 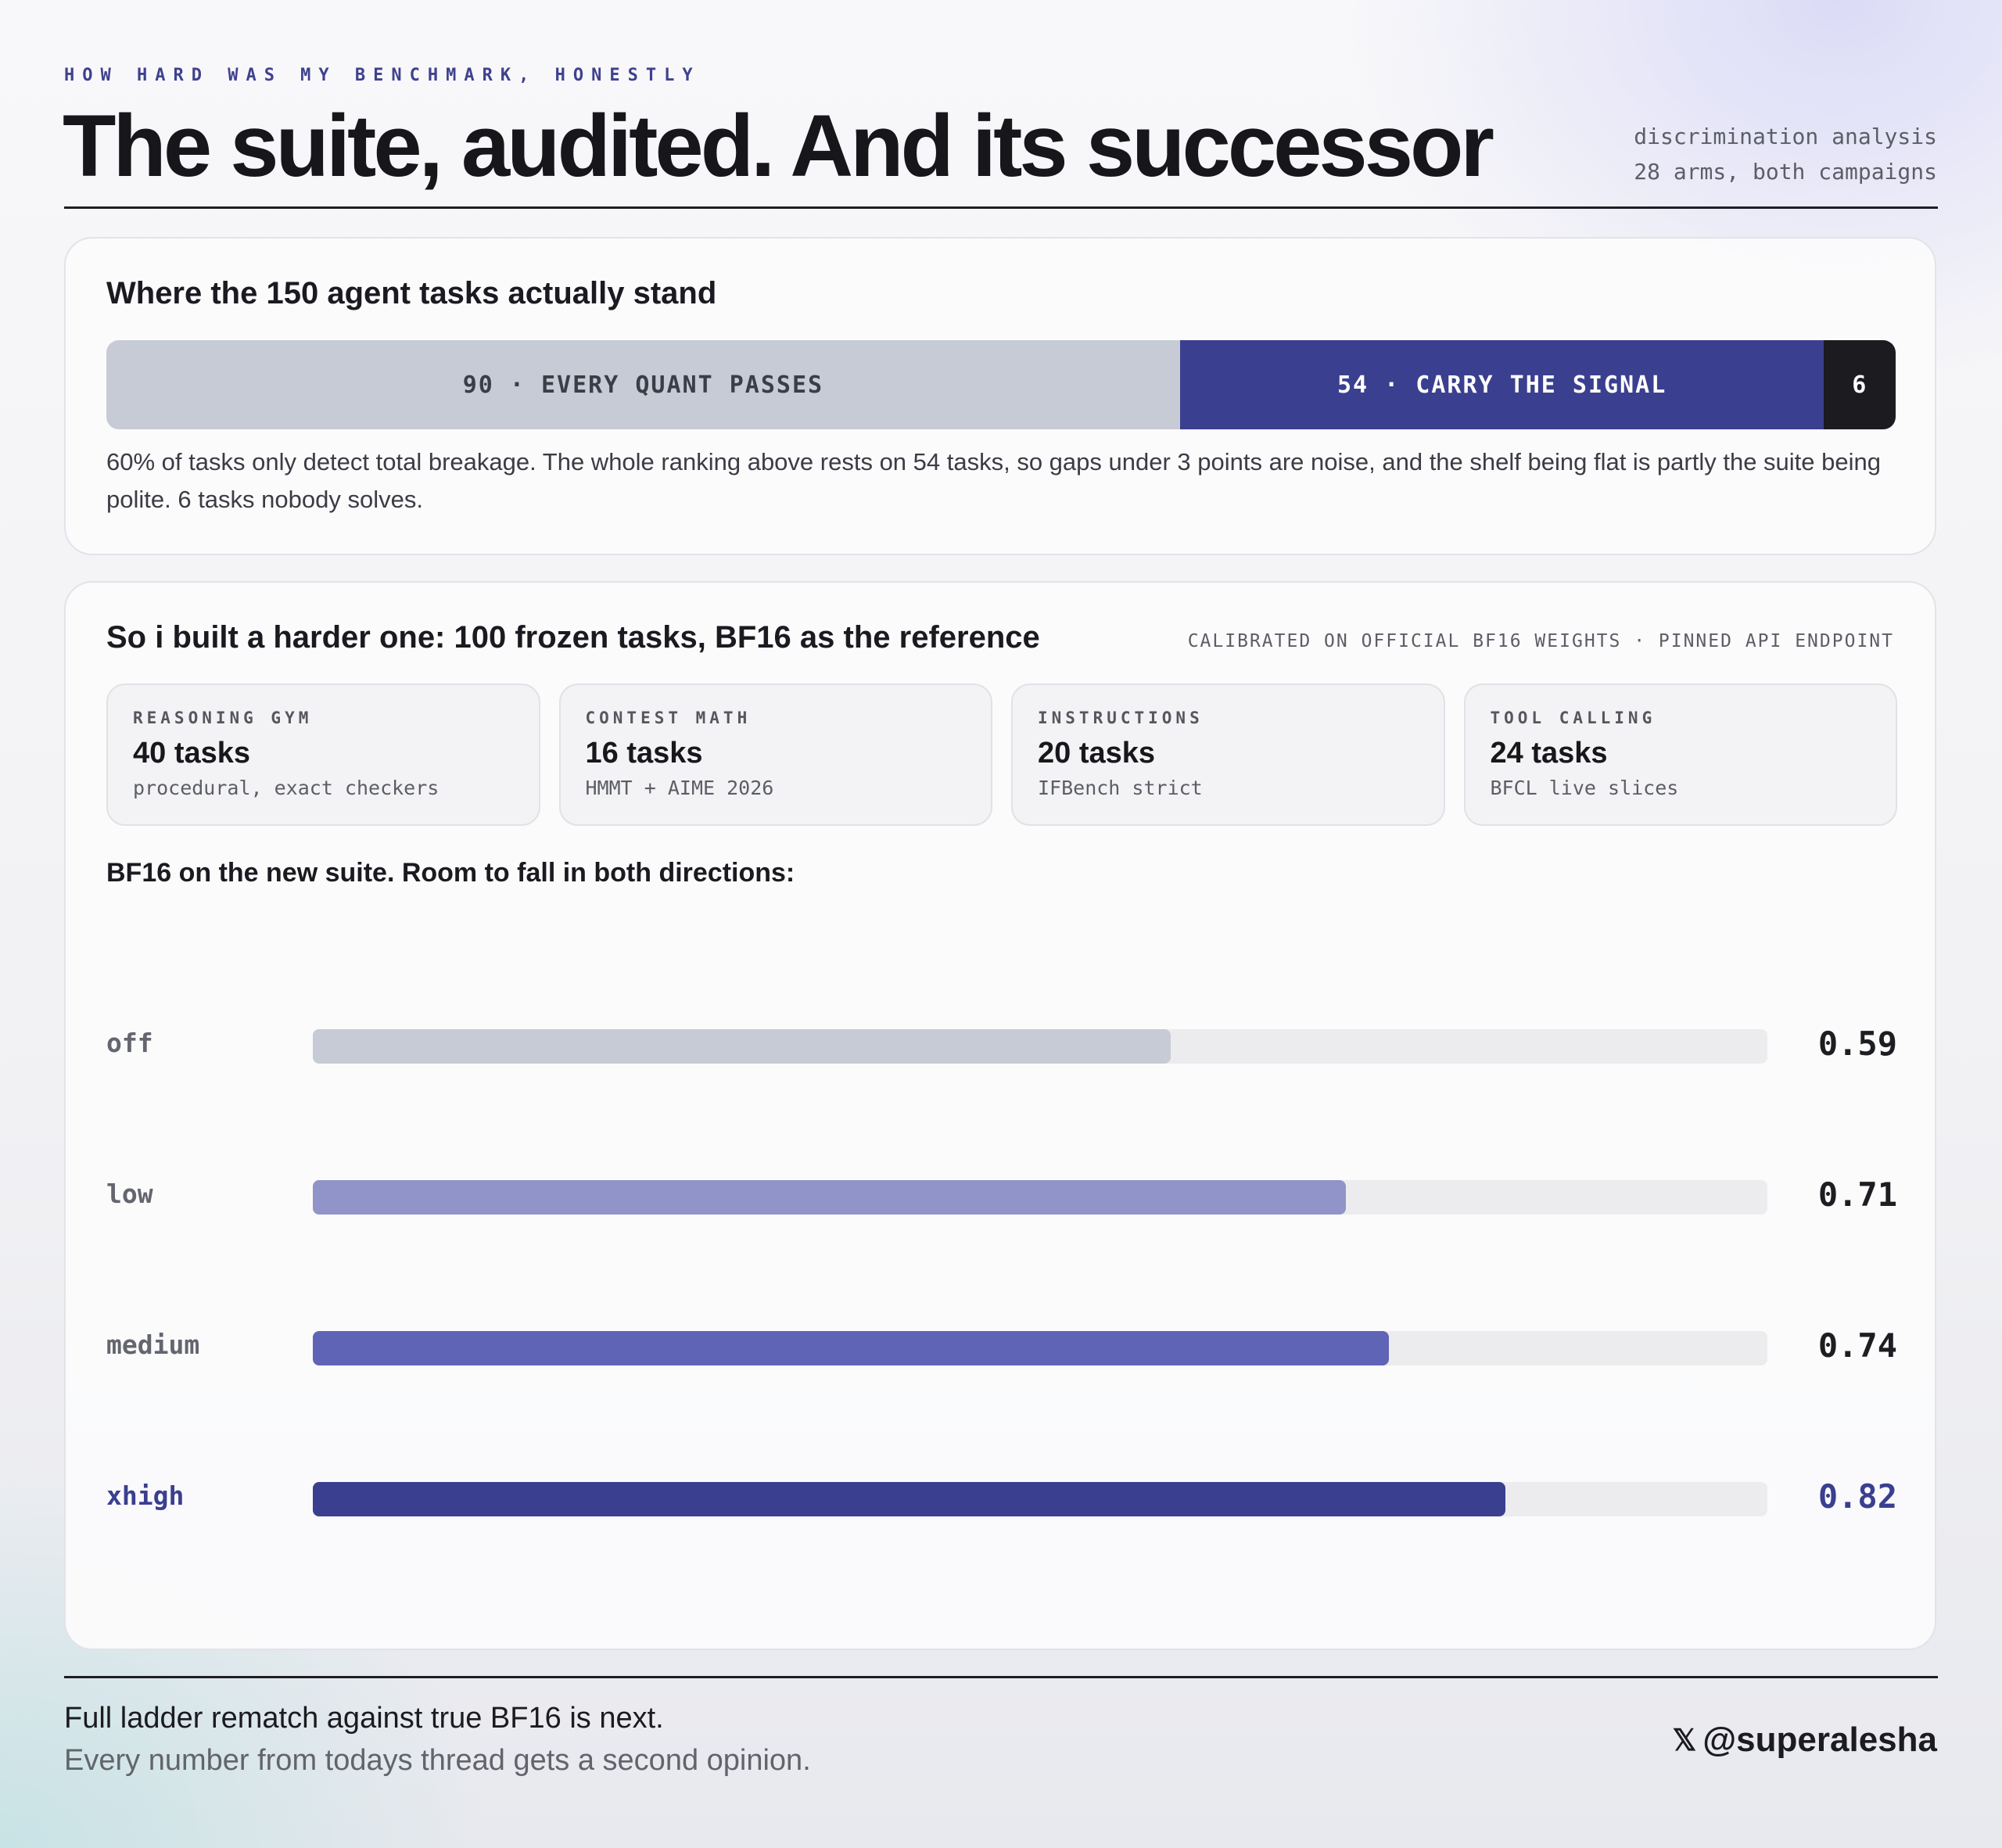 I want to click on tile-instructions: INSTRUCTIONS 20 tasks IFBench strict, so click(x=1228, y=755).